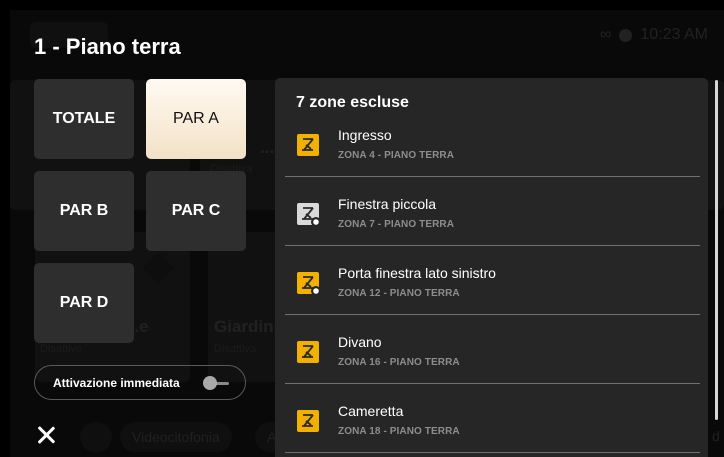 The image size is (724, 457). Describe the element at coordinates (716, 250) in the screenshot. I see `scrollbar` at that location.